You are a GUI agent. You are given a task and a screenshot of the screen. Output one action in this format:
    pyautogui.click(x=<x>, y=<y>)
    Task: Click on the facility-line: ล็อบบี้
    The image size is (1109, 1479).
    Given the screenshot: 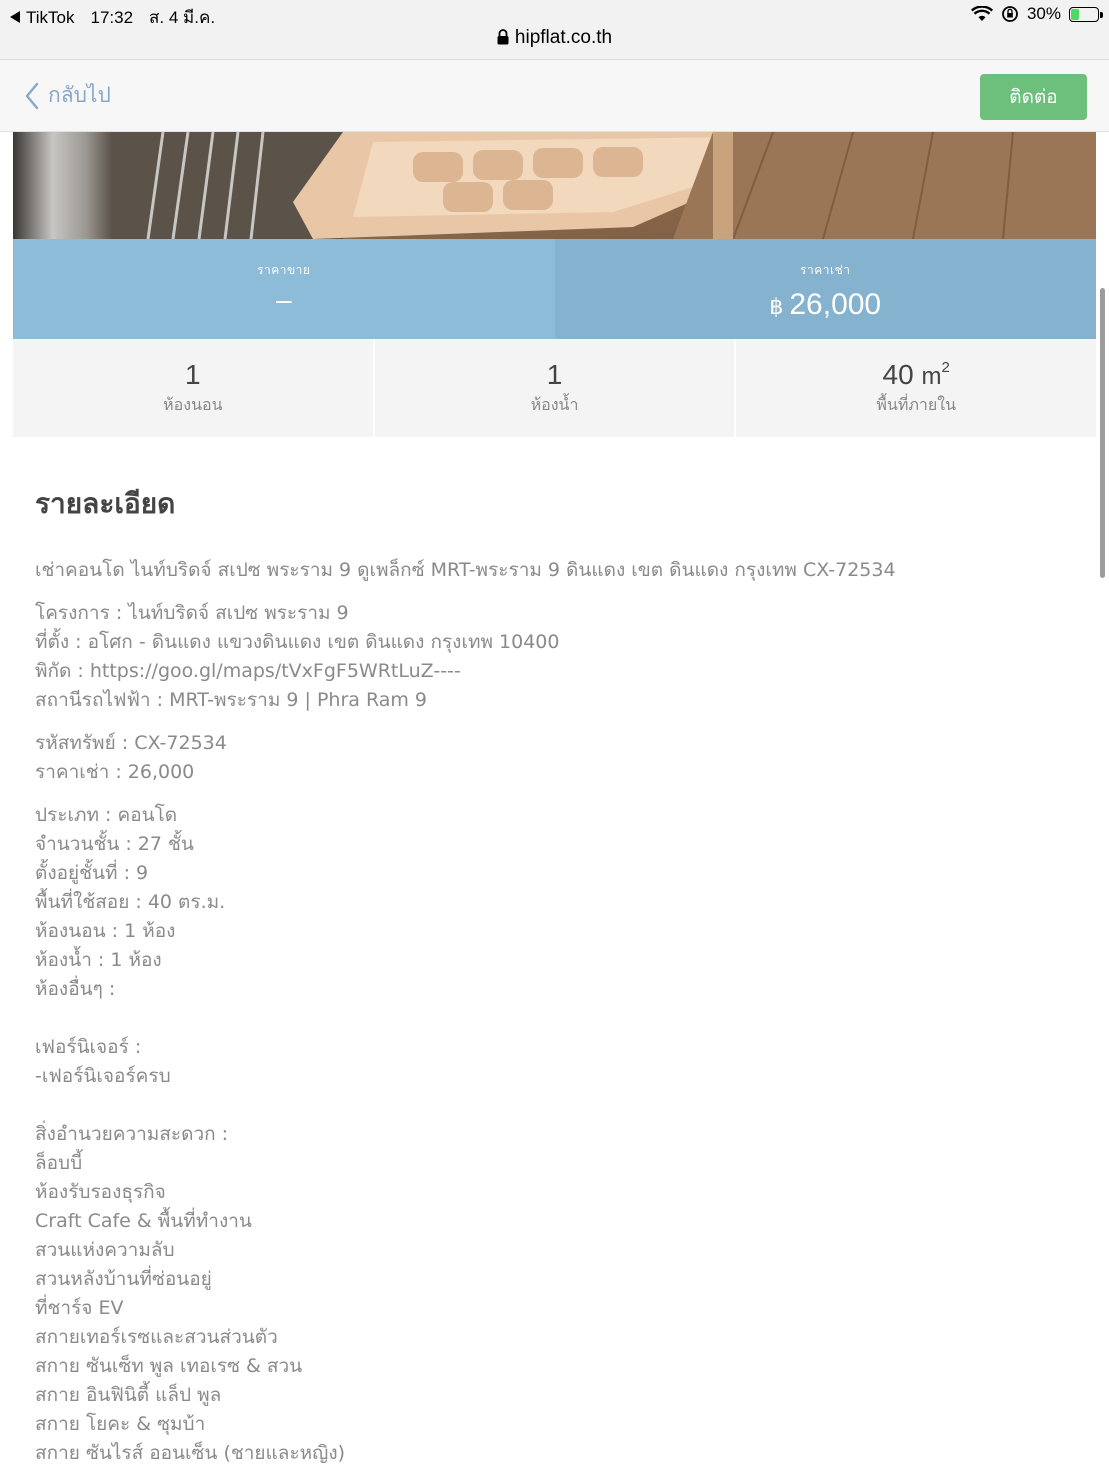 What is the action you would take?
    pyautogui.click(x=59, y=1163)
    